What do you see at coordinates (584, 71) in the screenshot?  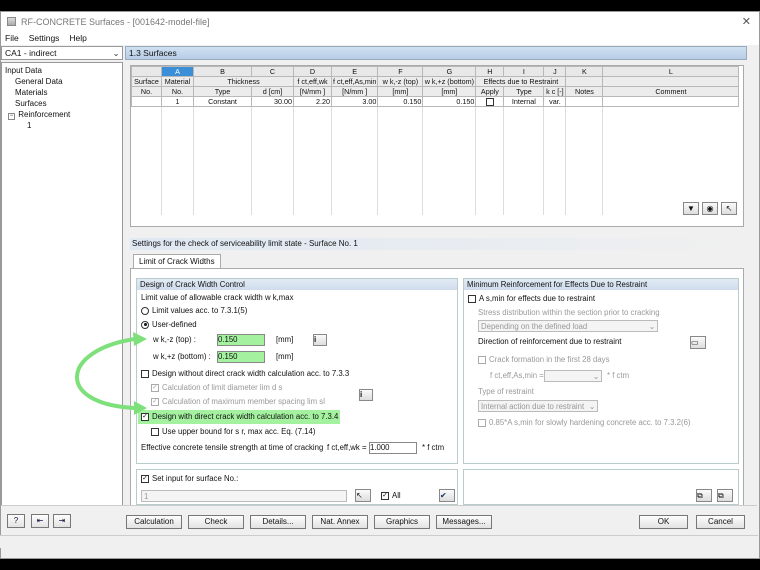 I see `column-letter-k: K` at bounding box center [584, 71].